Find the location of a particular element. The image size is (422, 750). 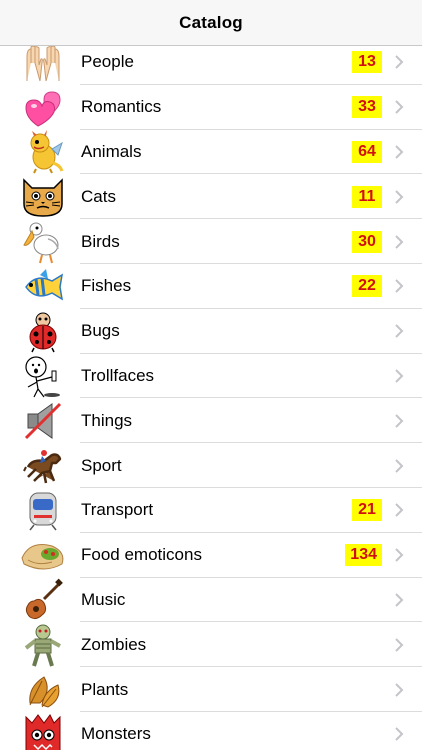

list-item-label: Food emoticons is located at coordinates (141, 555).